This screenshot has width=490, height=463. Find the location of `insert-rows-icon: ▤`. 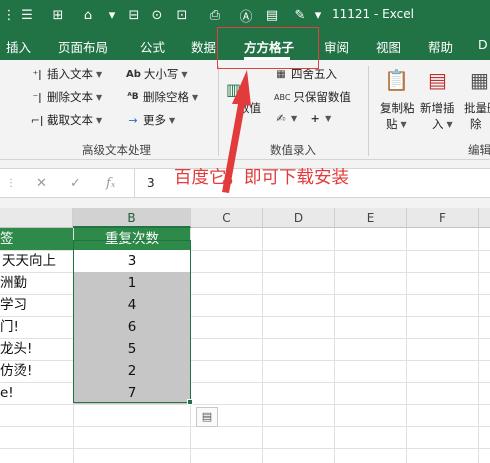

insert-rows-icon: ▤ is located at coordinates (437, 80).